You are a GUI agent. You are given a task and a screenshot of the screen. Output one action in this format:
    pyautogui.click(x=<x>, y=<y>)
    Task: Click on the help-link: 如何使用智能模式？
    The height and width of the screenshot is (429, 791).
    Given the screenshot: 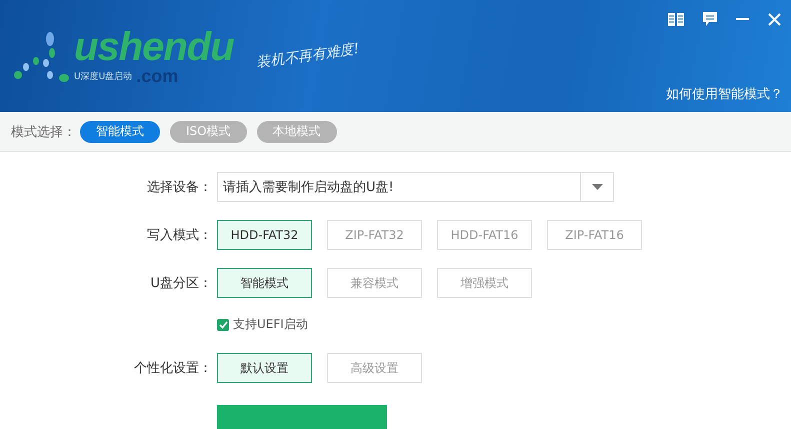 What is the action you would take?
    pyautogui.click(x=724, y=94)
    